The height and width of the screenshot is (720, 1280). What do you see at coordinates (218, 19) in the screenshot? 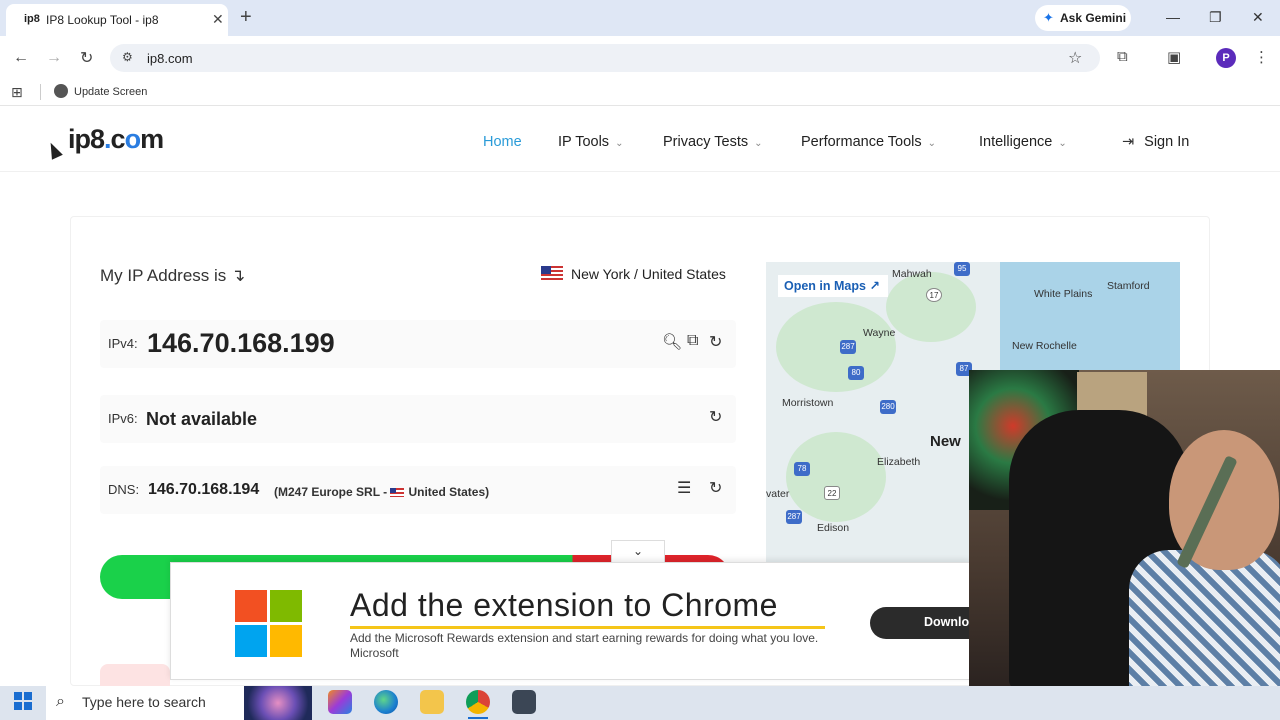
I see `close-tab-icon: ✕` at bounding box center [218, 19].